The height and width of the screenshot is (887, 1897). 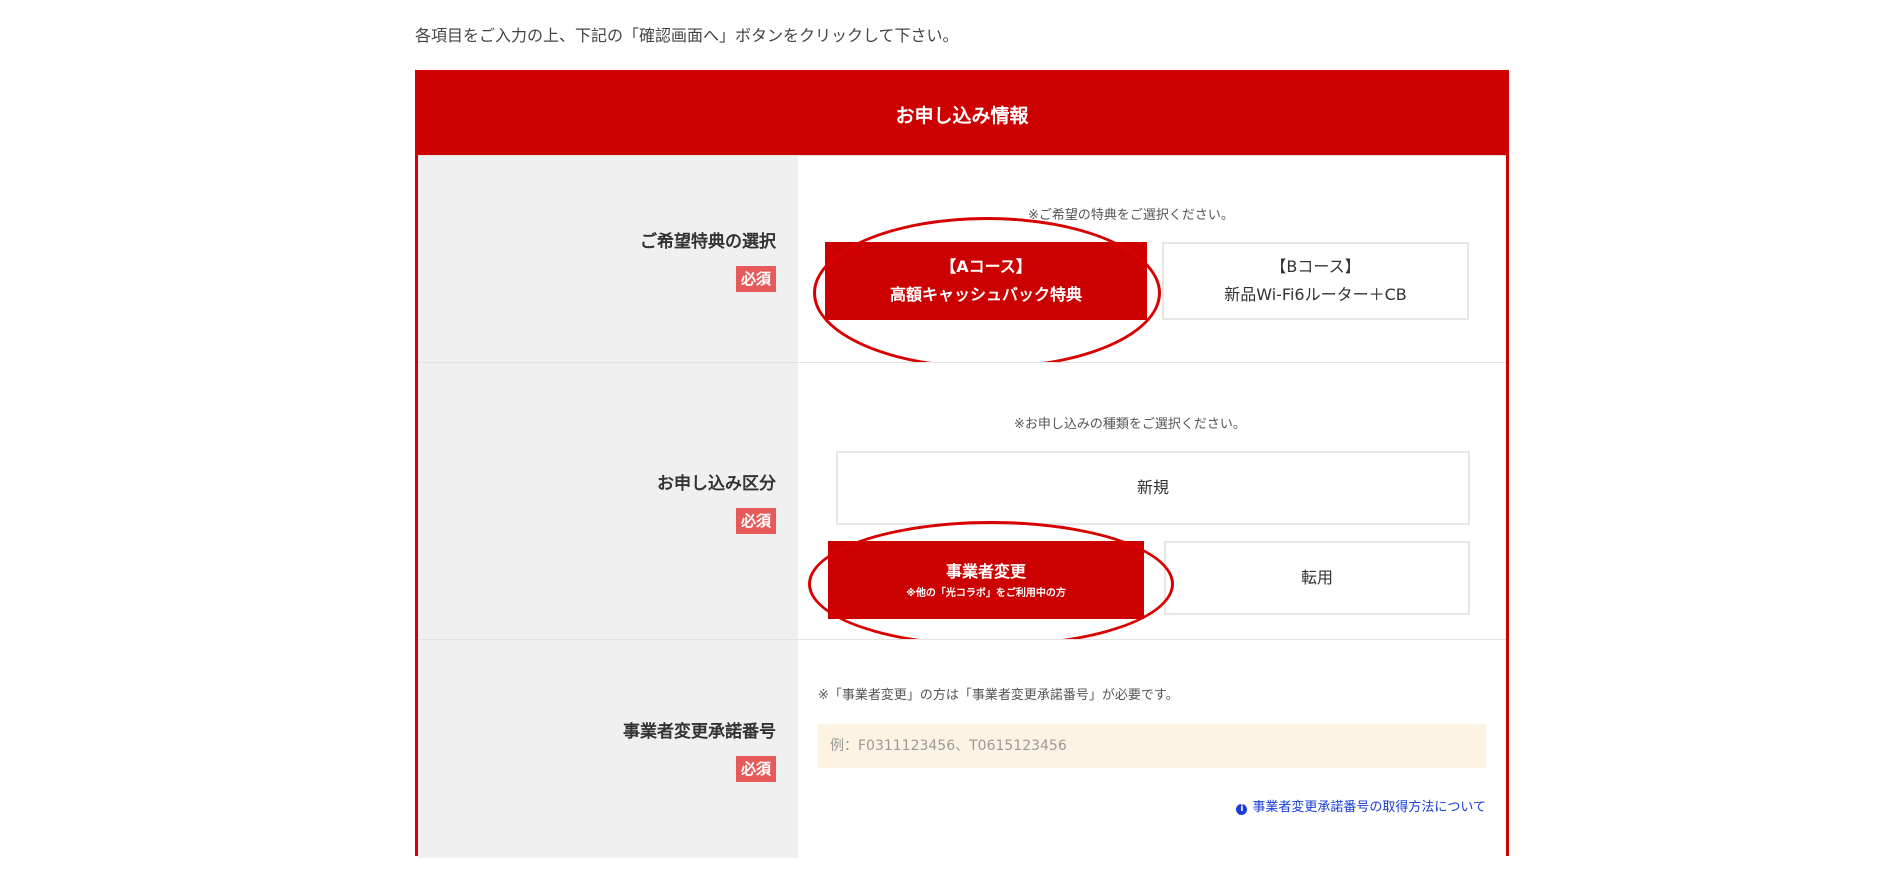 What do you see at coordinates (998, 695) in the screenshot?
I see `consent-number-note: ※「事業者変更」の方は「事業者変更承諾番号」が必要です。` at bounding box center [998, 695].